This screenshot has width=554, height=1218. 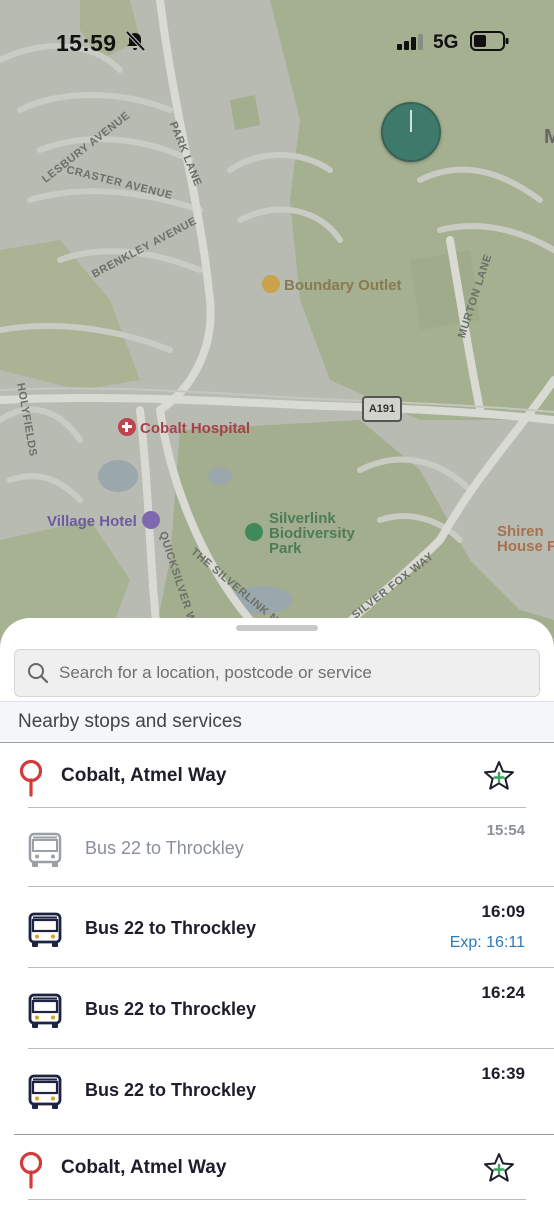 I want to click on status-bar: 15:59 5G, so click(x=277, y=40).